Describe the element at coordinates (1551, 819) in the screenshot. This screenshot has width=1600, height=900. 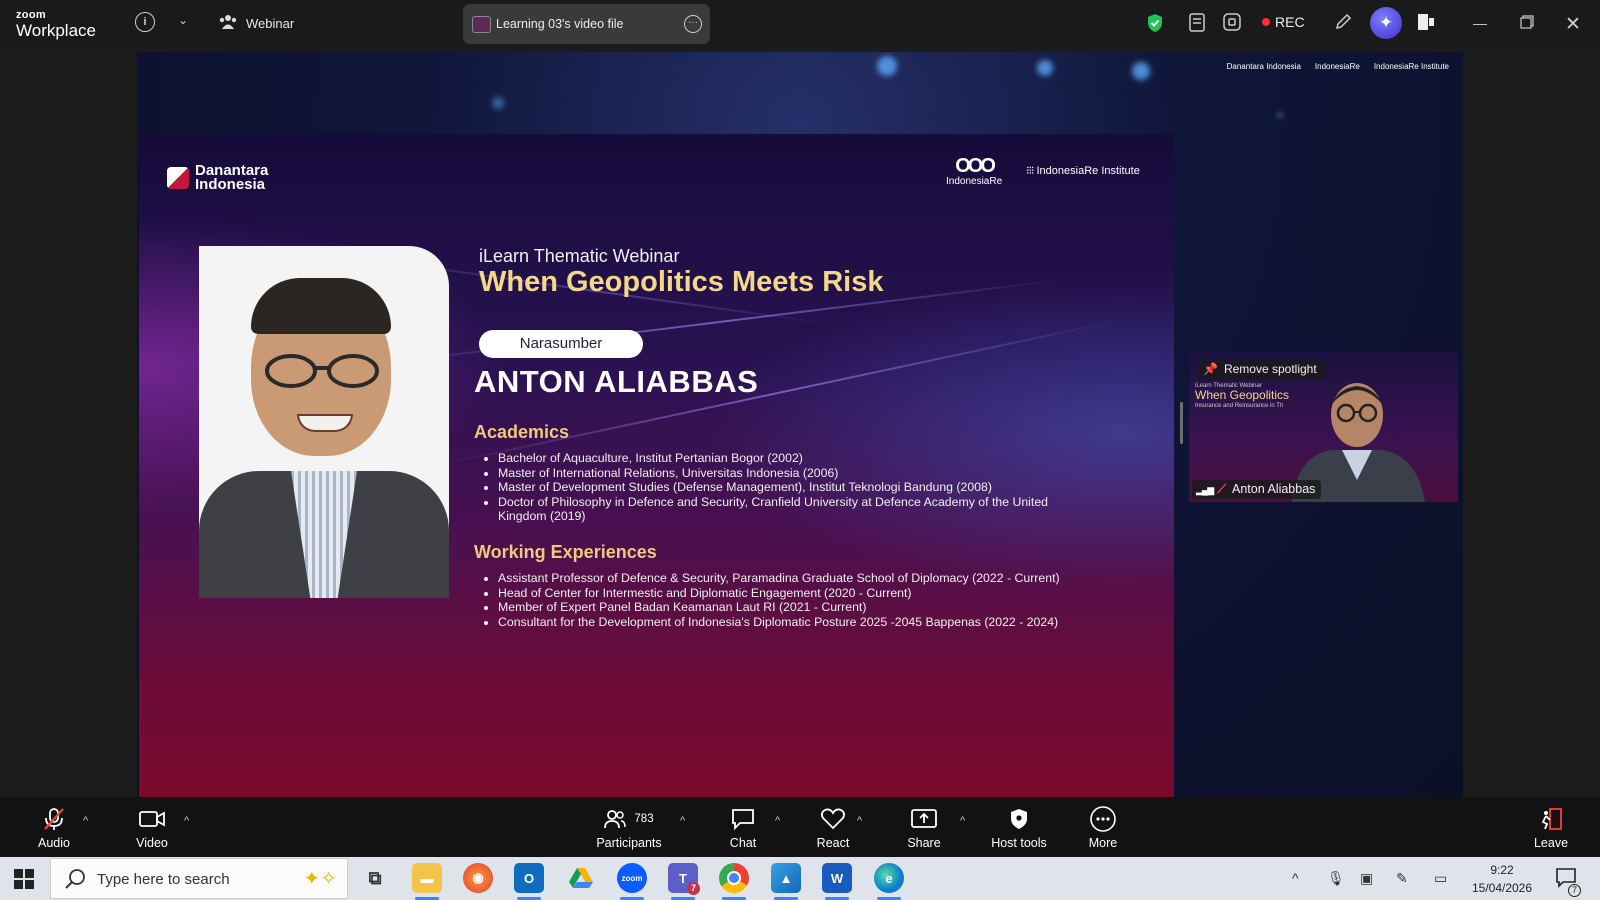
I see `leave-door-icon` at that location.